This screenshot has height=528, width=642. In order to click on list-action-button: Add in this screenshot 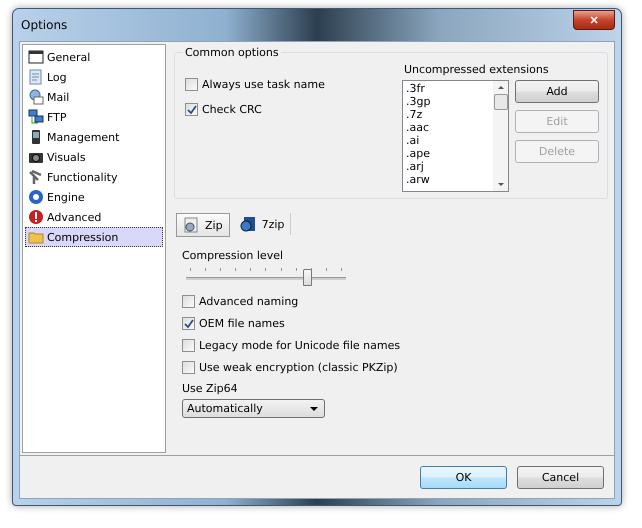, I will do `click(557, 91)`.